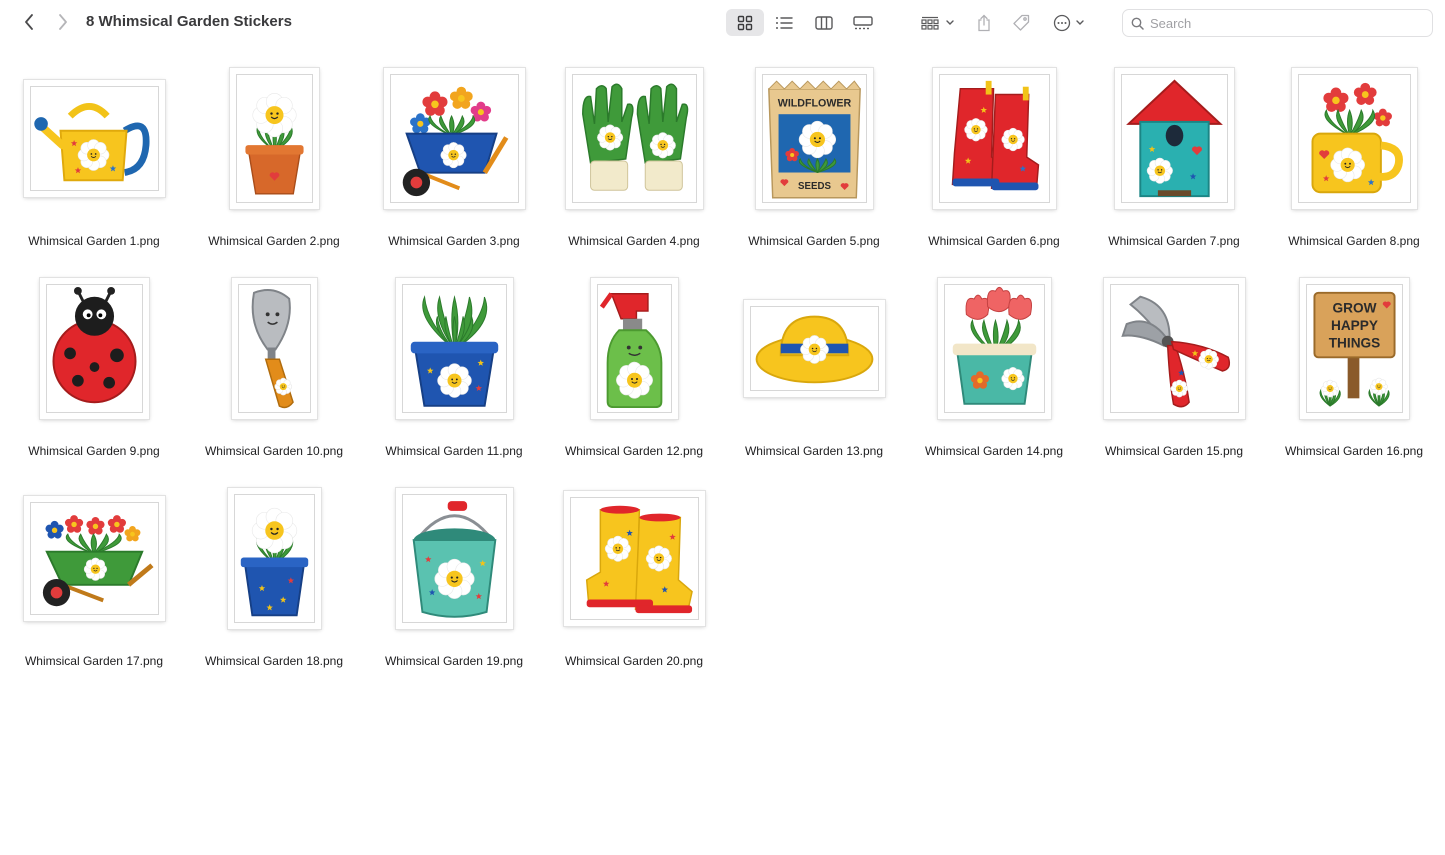 Image resolution: width=1445 pixels, height=855 pixels. Describe the element at coordinates (94, 348) in the screenshot. I see `ladybug-icon` at that location.